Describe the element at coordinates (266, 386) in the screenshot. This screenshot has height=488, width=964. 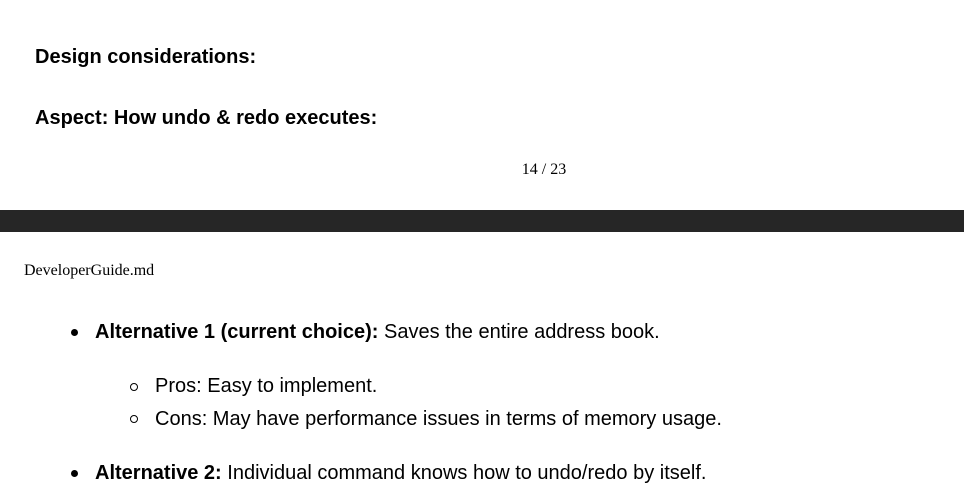
I see `alternative-1-pros: Pros: Easy to implement.` at that location.